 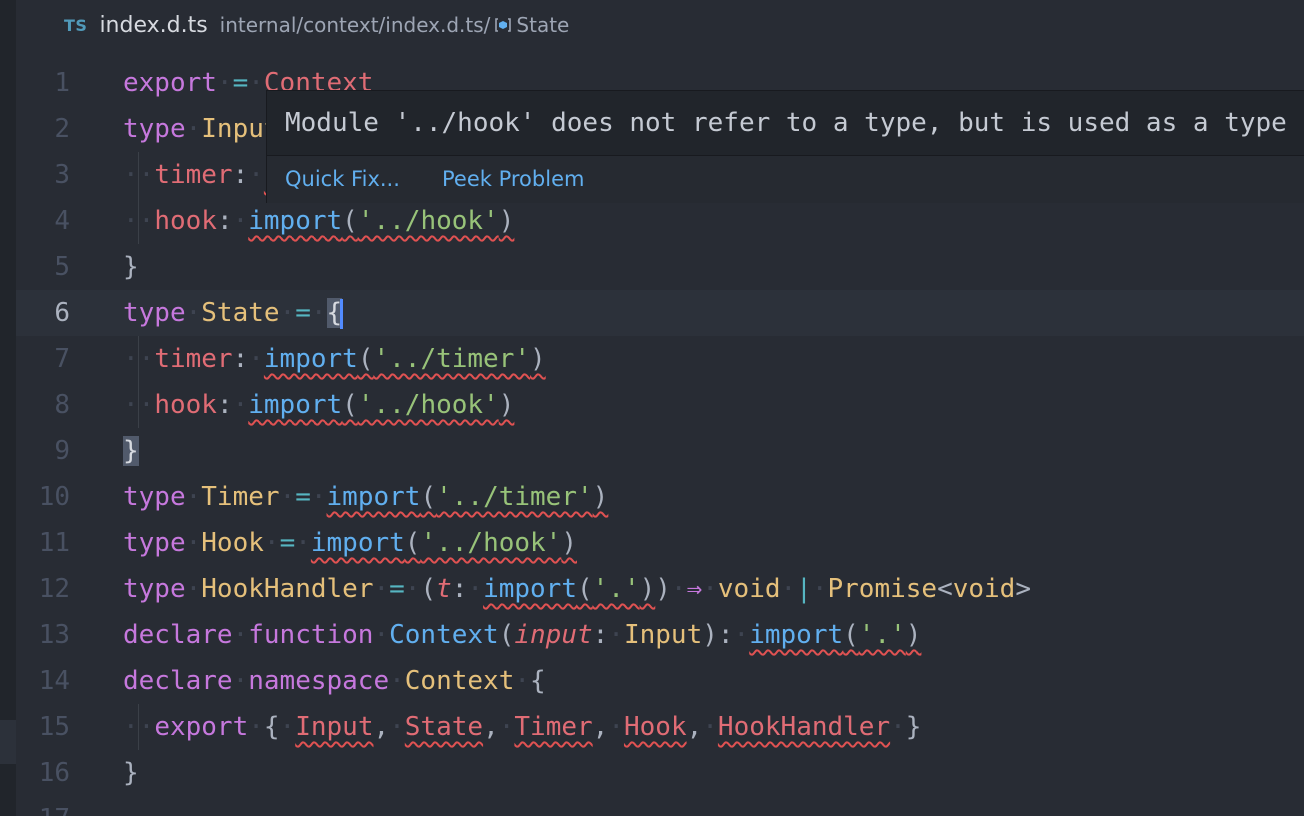 What do you see at coordinates (62, 129) in the screenshot?
I see `line-number: 2` at bounding box center [62, 129].